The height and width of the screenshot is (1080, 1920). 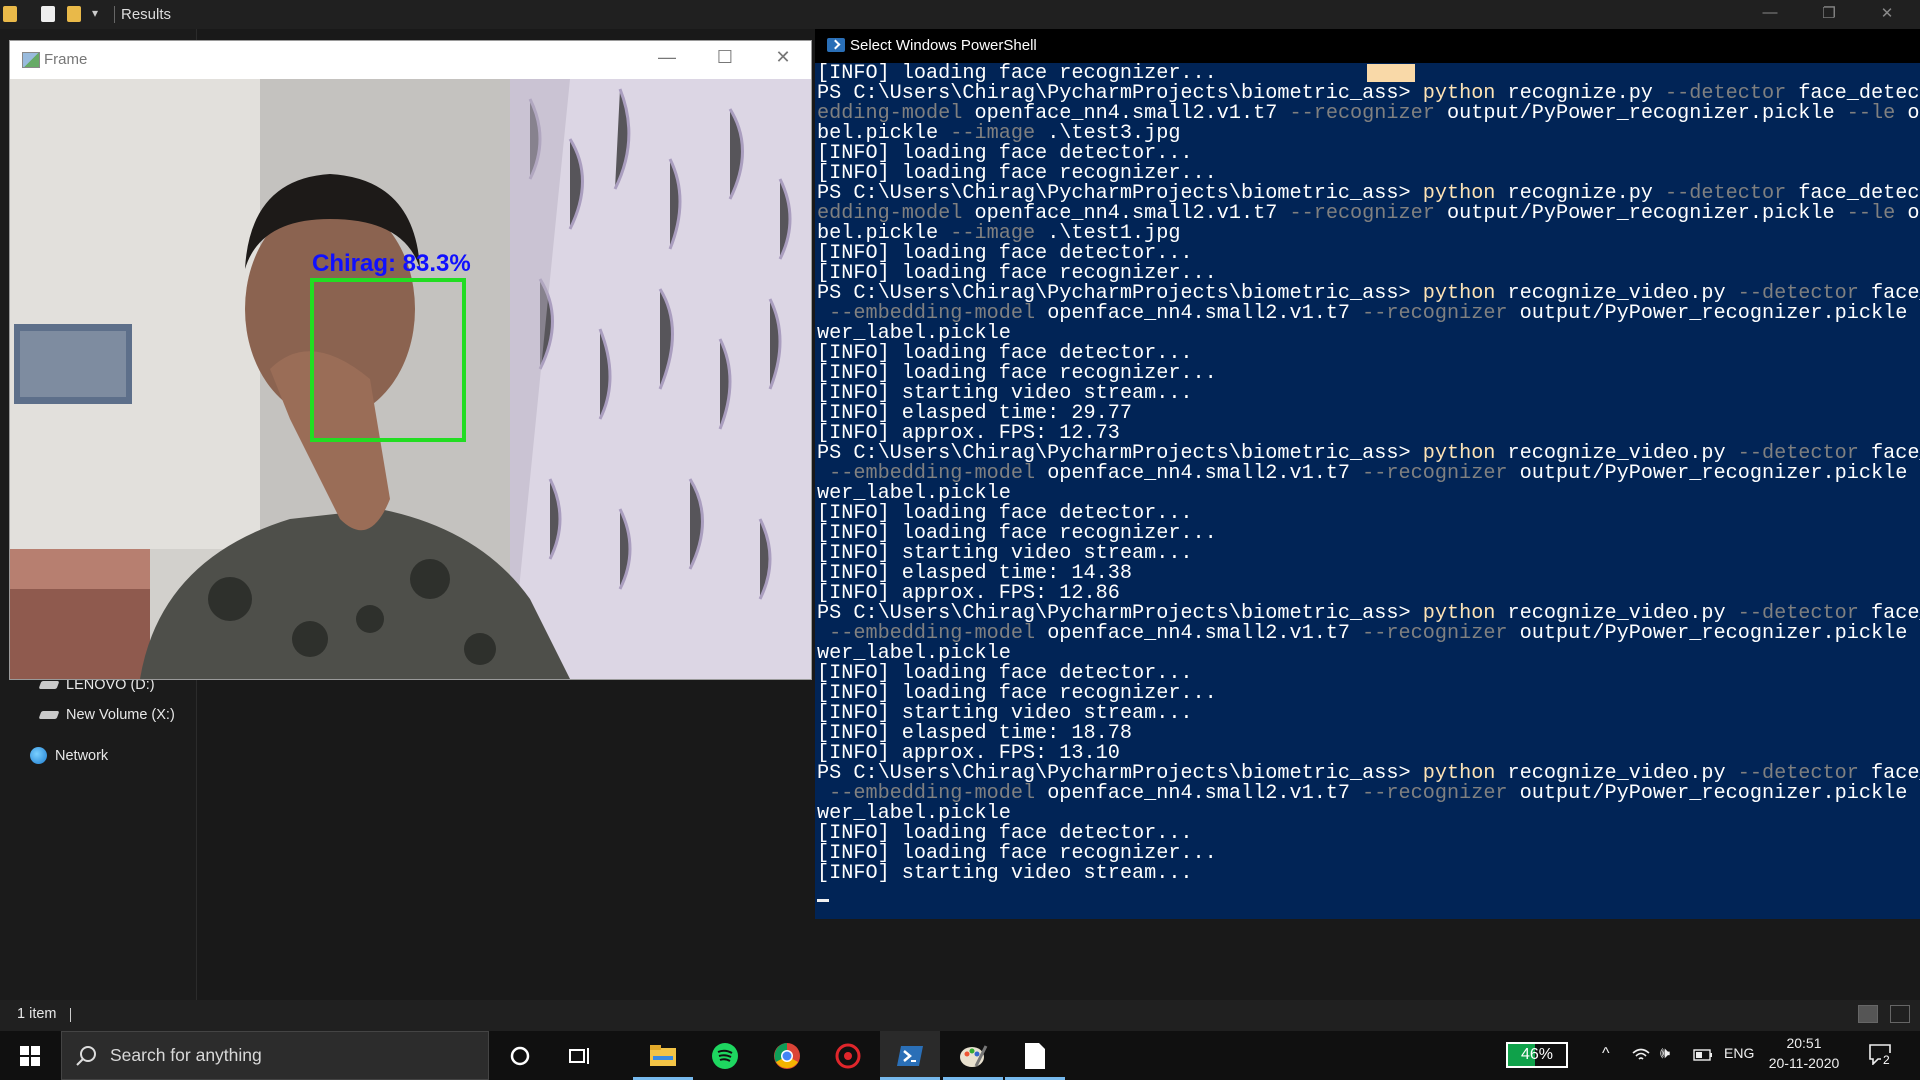 I want to click on title-divider, so click(x=114, y=14).